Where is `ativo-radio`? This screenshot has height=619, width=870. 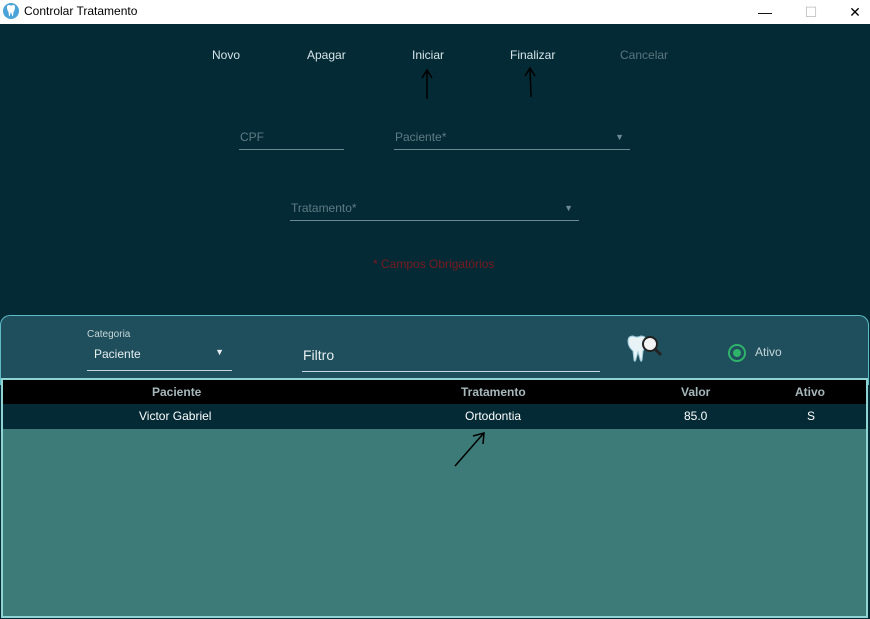
ativo-radio is located at coordinates (737, 353).